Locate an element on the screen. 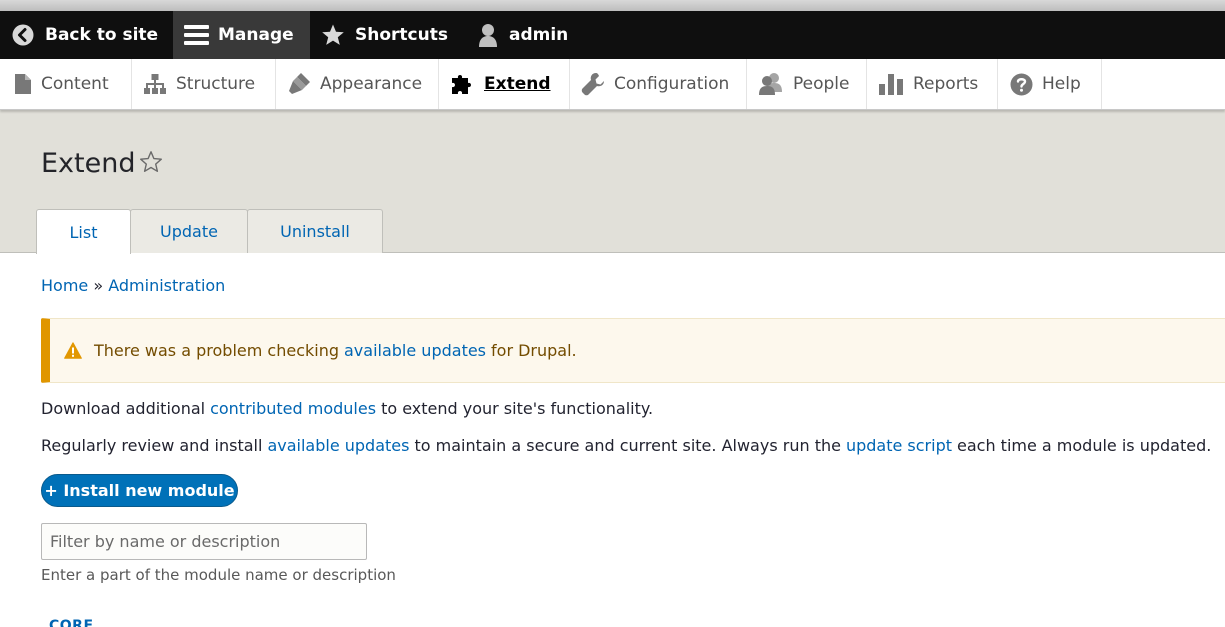  paintbrush-icon is located at coordinates (299, 83).